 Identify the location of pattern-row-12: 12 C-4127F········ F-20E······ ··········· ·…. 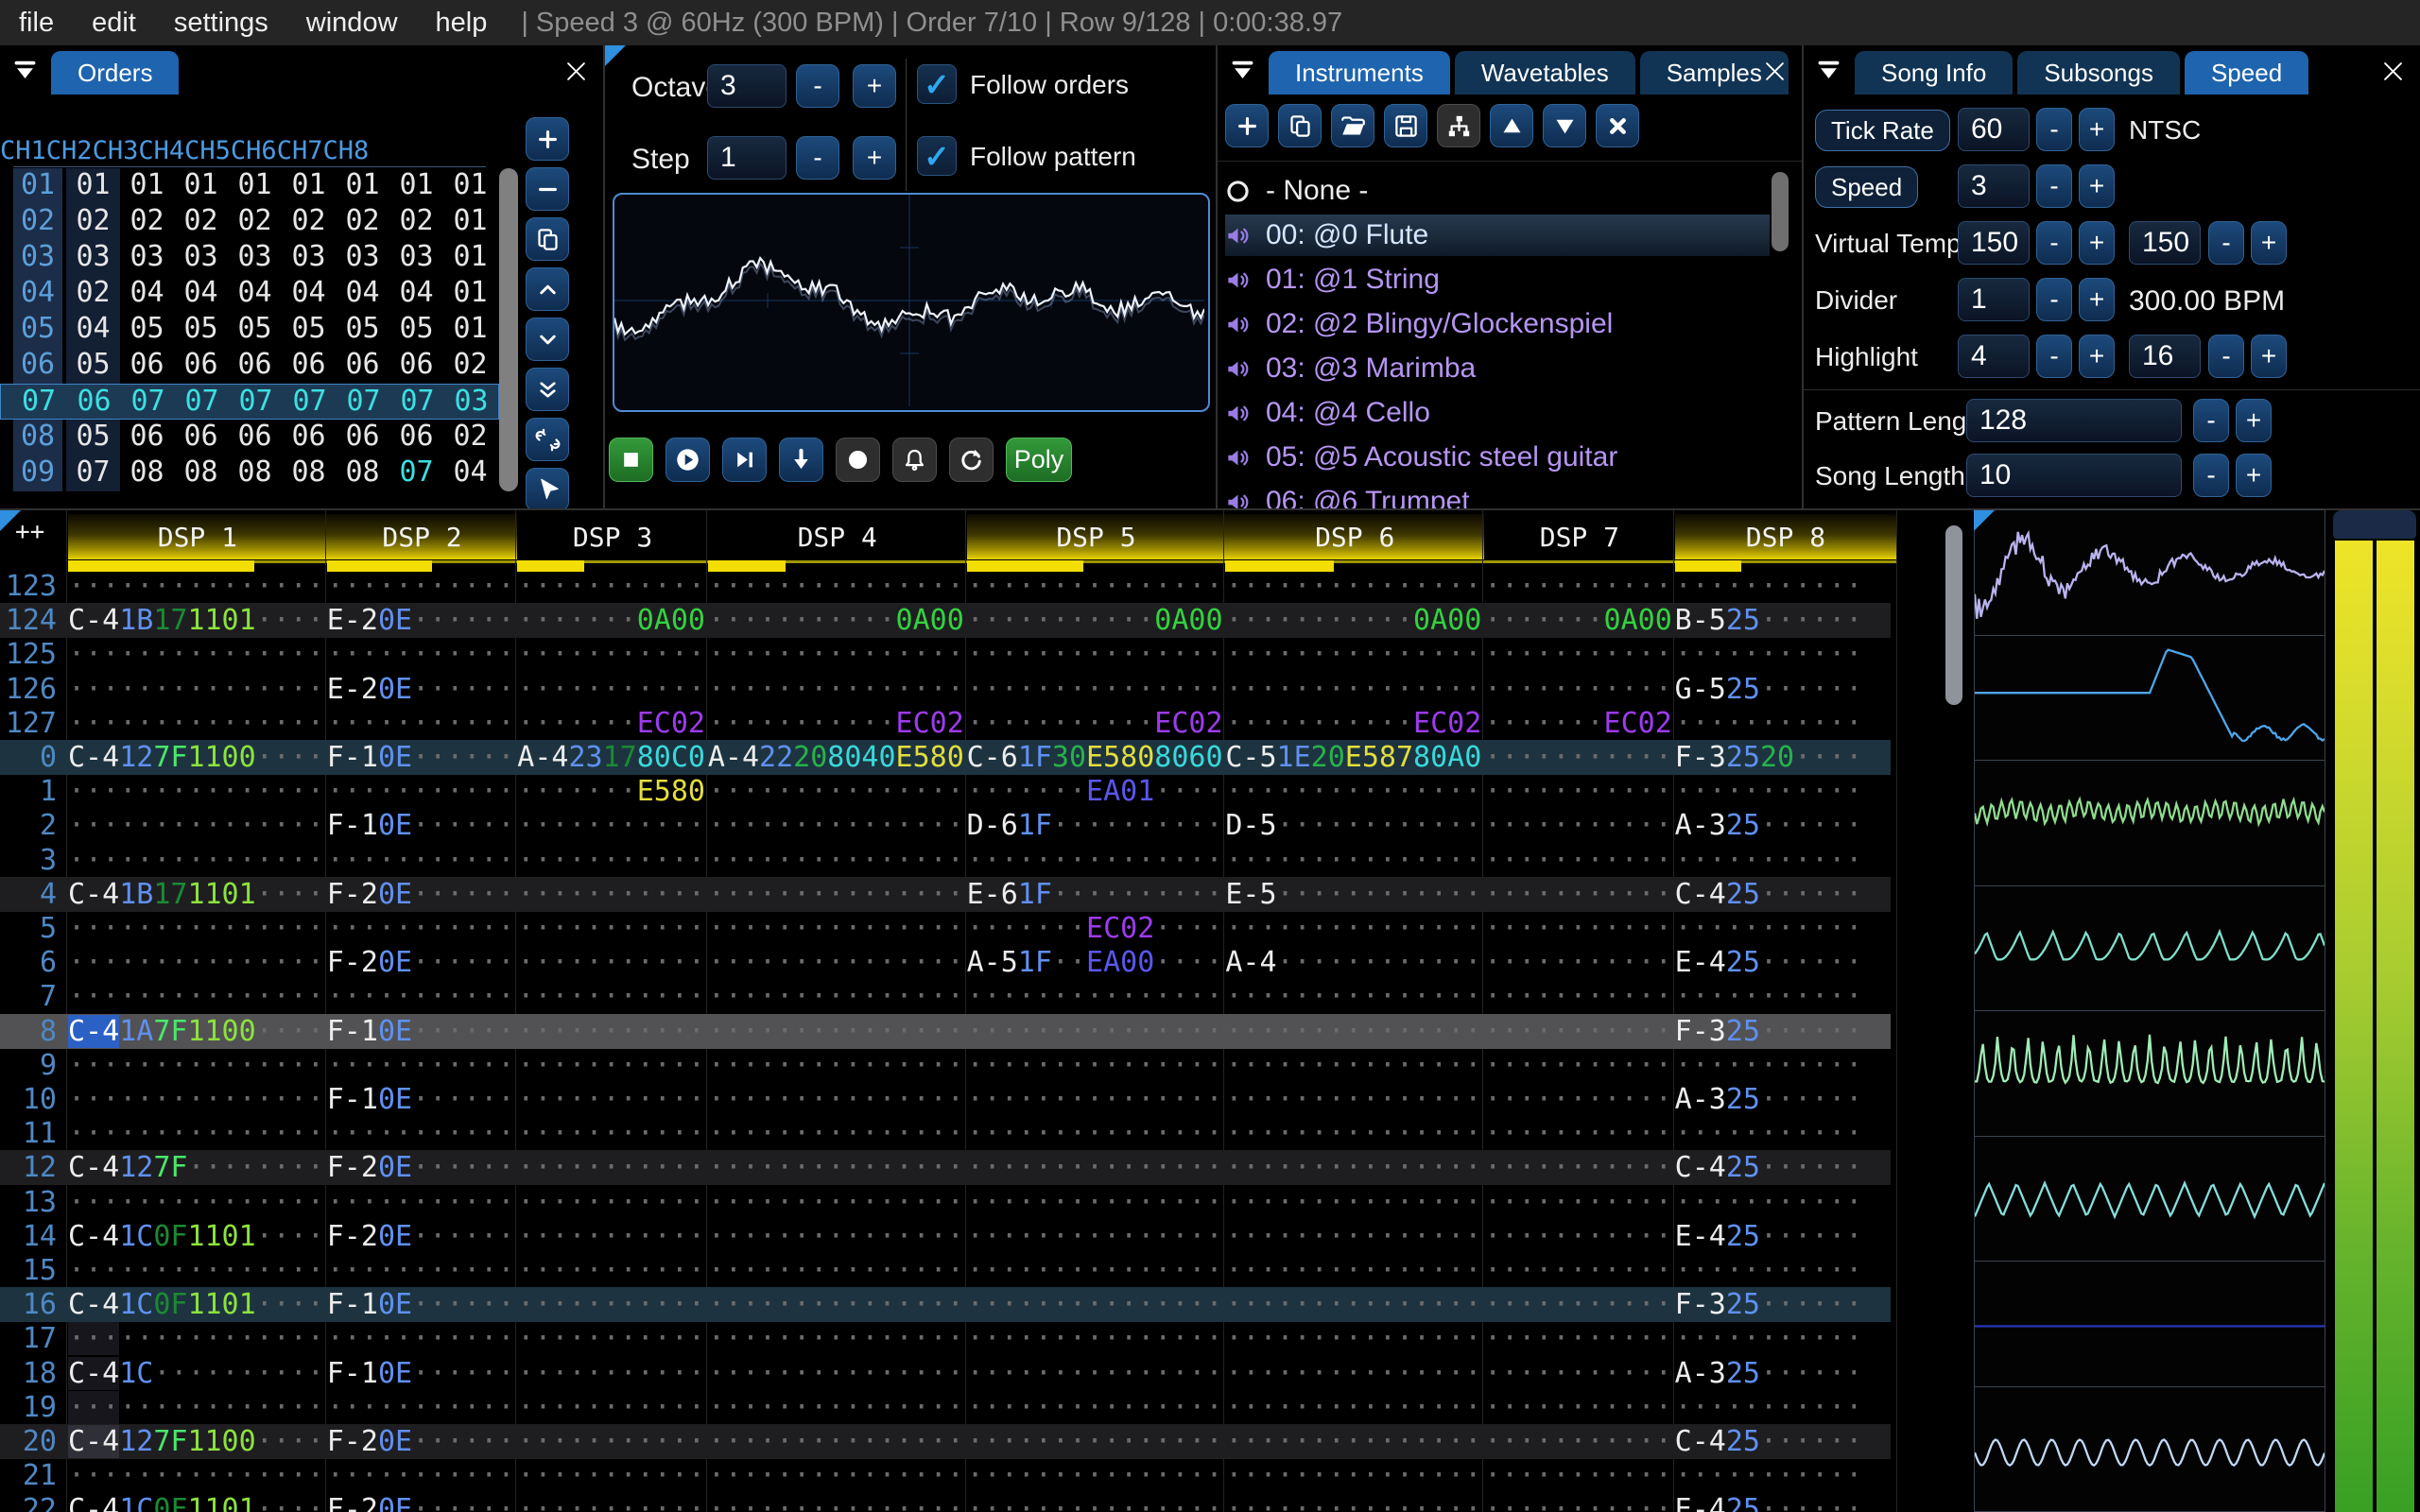
(945, 1168).